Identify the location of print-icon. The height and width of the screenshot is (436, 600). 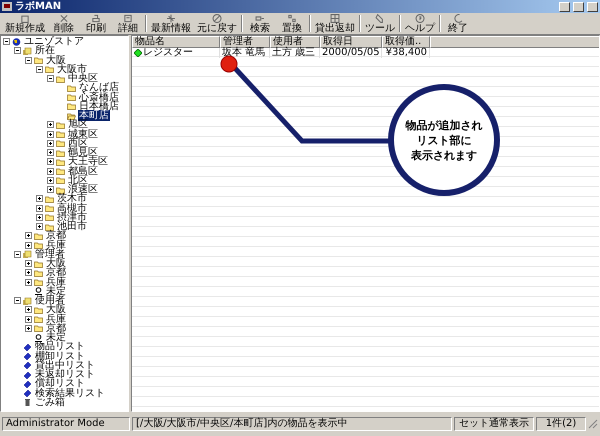
(96, 18).